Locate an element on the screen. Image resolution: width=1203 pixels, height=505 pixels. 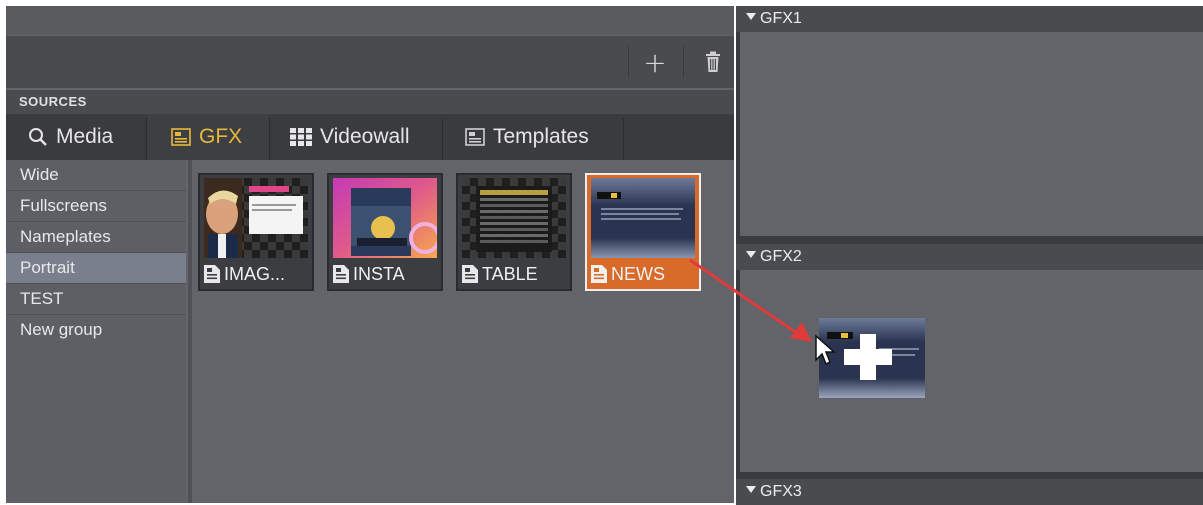
gfx3-header: GFX3 is located at coordinates (969, 492).